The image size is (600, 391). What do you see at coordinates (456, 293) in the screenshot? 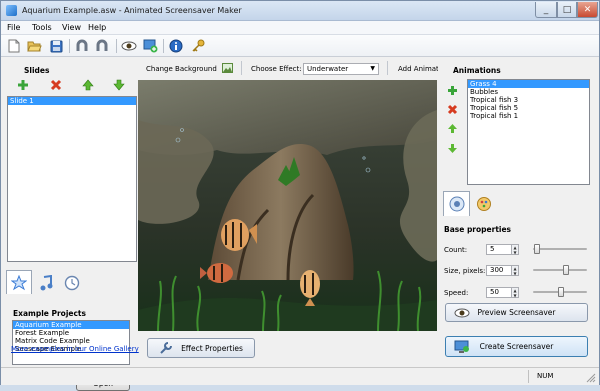
I see `speed-label: Speed:` at bounding box center [456, 293].